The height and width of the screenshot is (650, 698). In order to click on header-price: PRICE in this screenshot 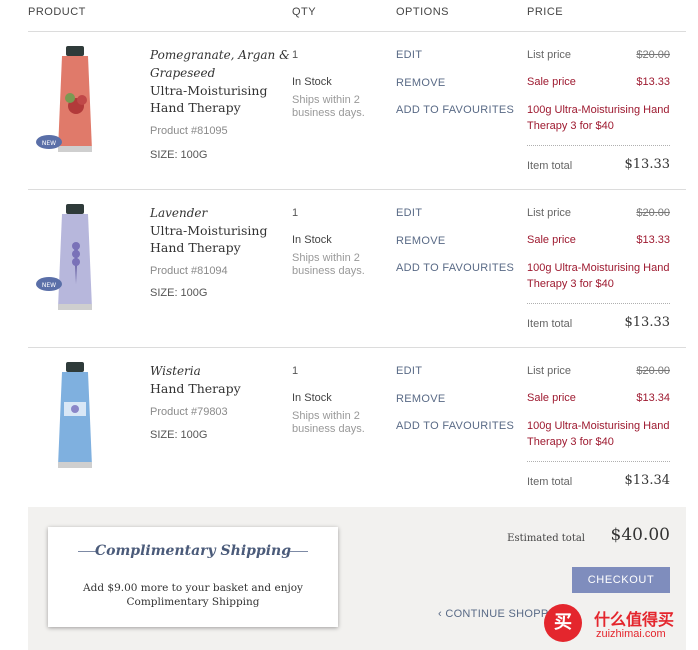, I will do `click(545, 12)`.